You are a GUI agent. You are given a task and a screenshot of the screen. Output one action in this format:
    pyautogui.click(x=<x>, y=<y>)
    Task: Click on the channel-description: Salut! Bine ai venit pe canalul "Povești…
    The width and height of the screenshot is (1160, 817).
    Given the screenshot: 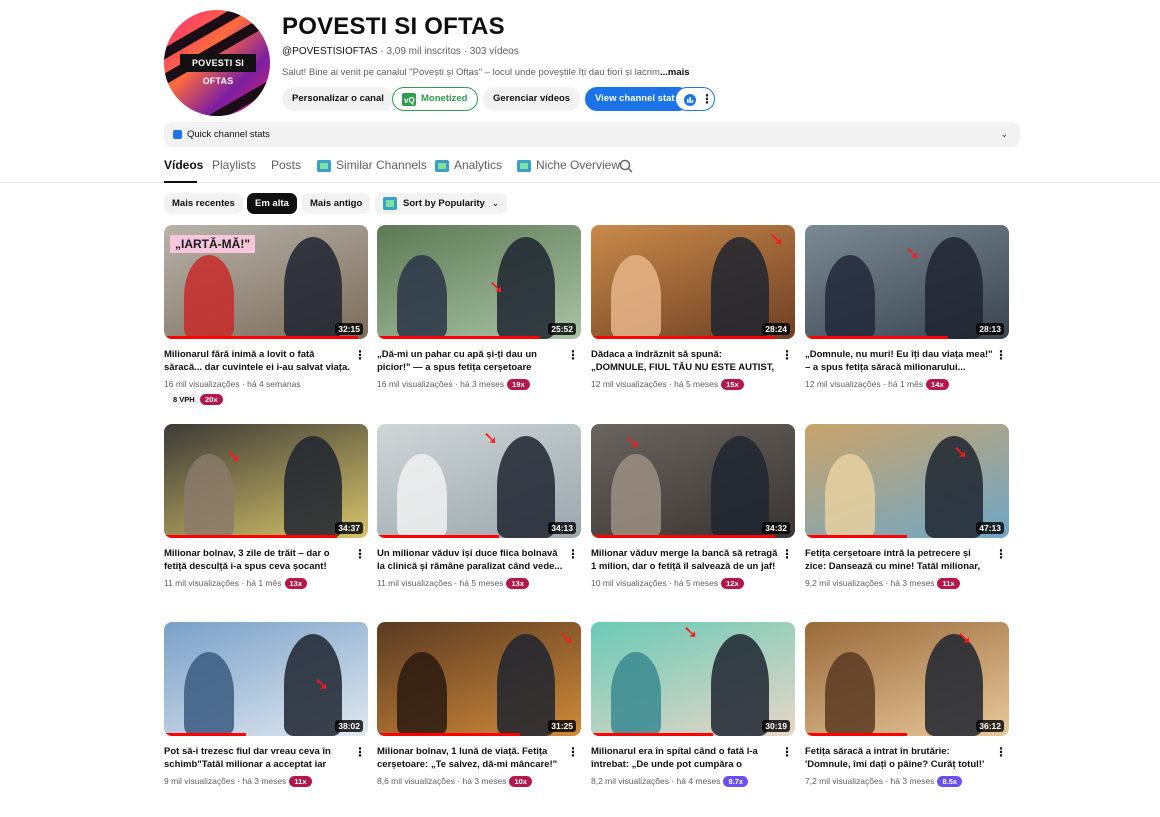 What is the action you would take?
    pyautogui.click(x=486, y=72)
    